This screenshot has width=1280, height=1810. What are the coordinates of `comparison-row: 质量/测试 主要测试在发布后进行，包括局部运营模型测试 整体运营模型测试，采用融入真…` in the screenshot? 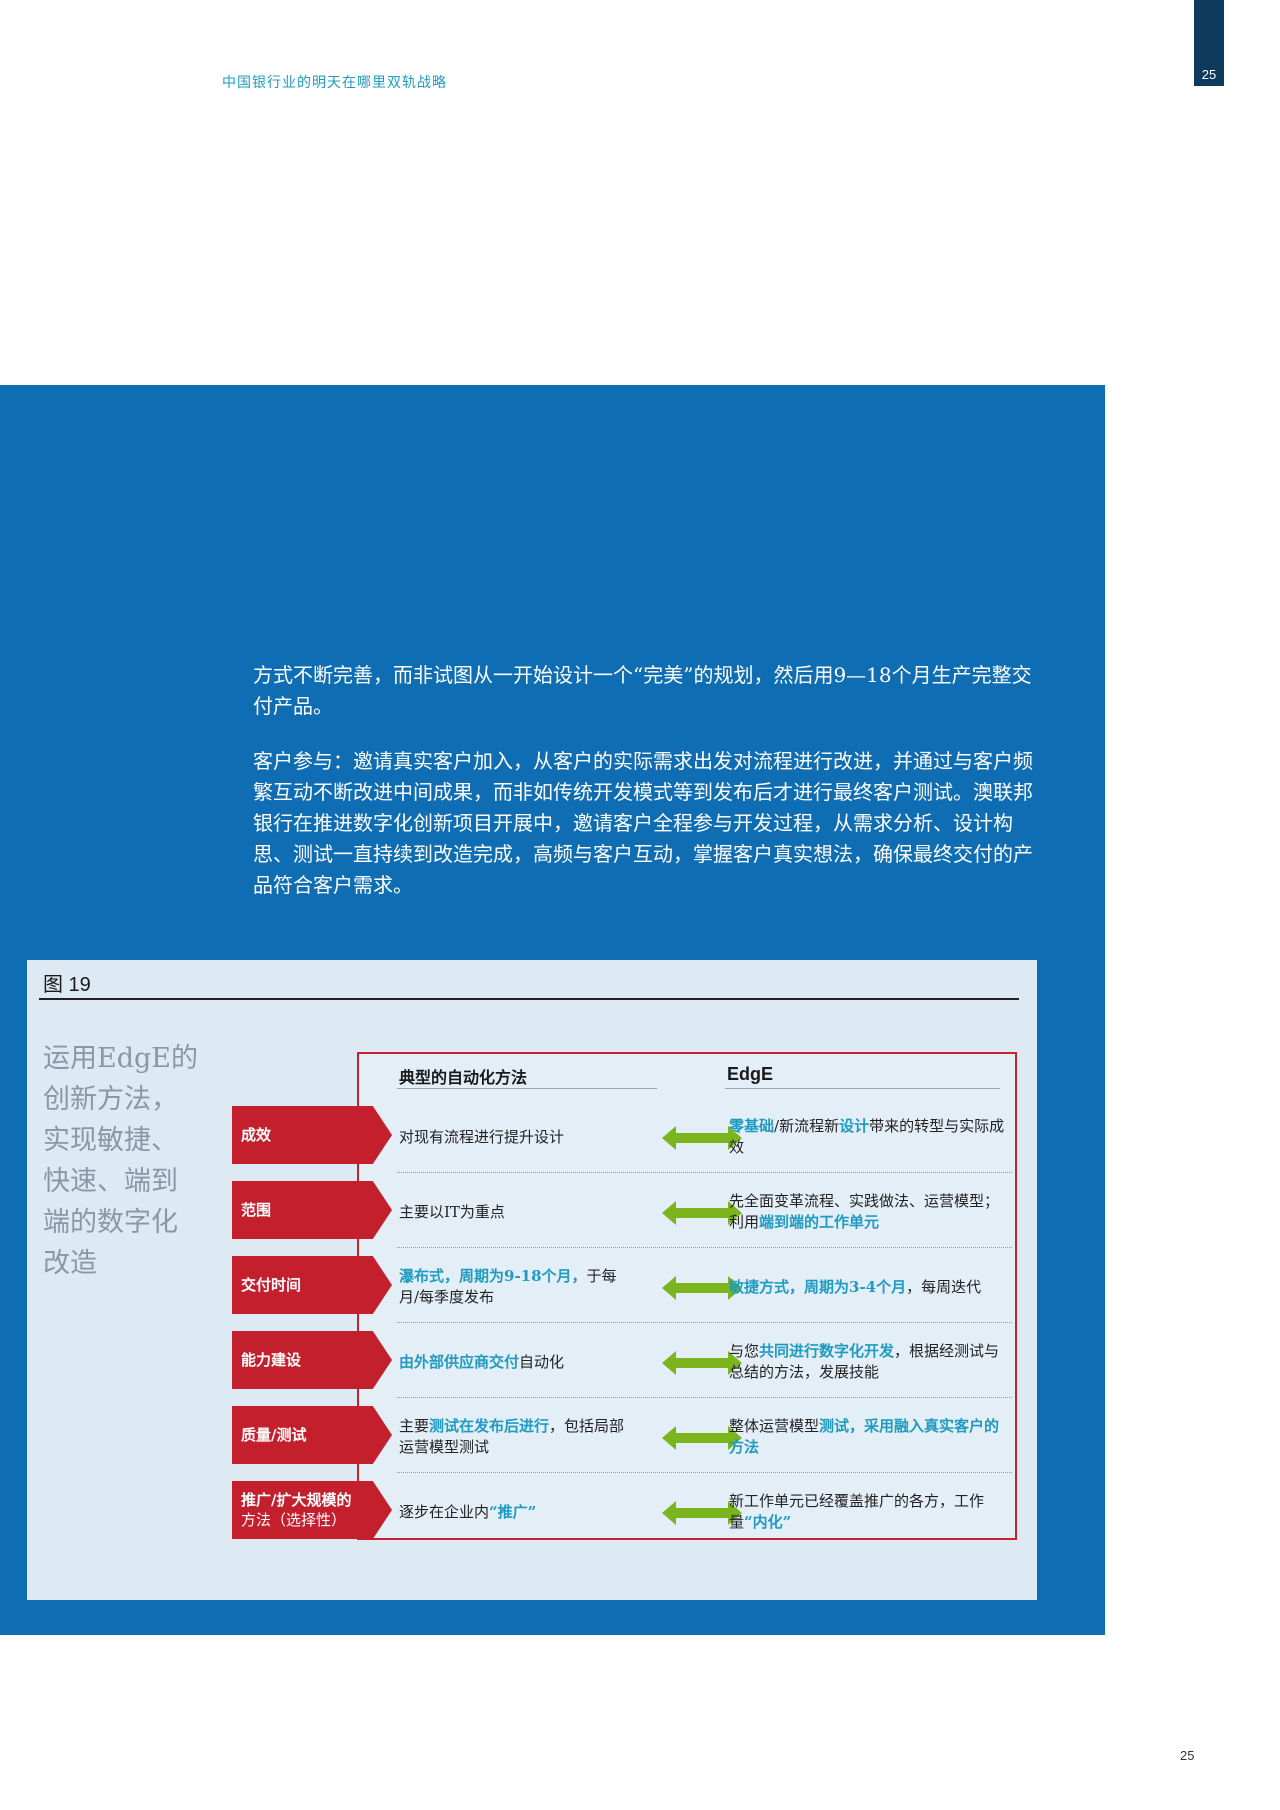 It's located at (627, 1437).